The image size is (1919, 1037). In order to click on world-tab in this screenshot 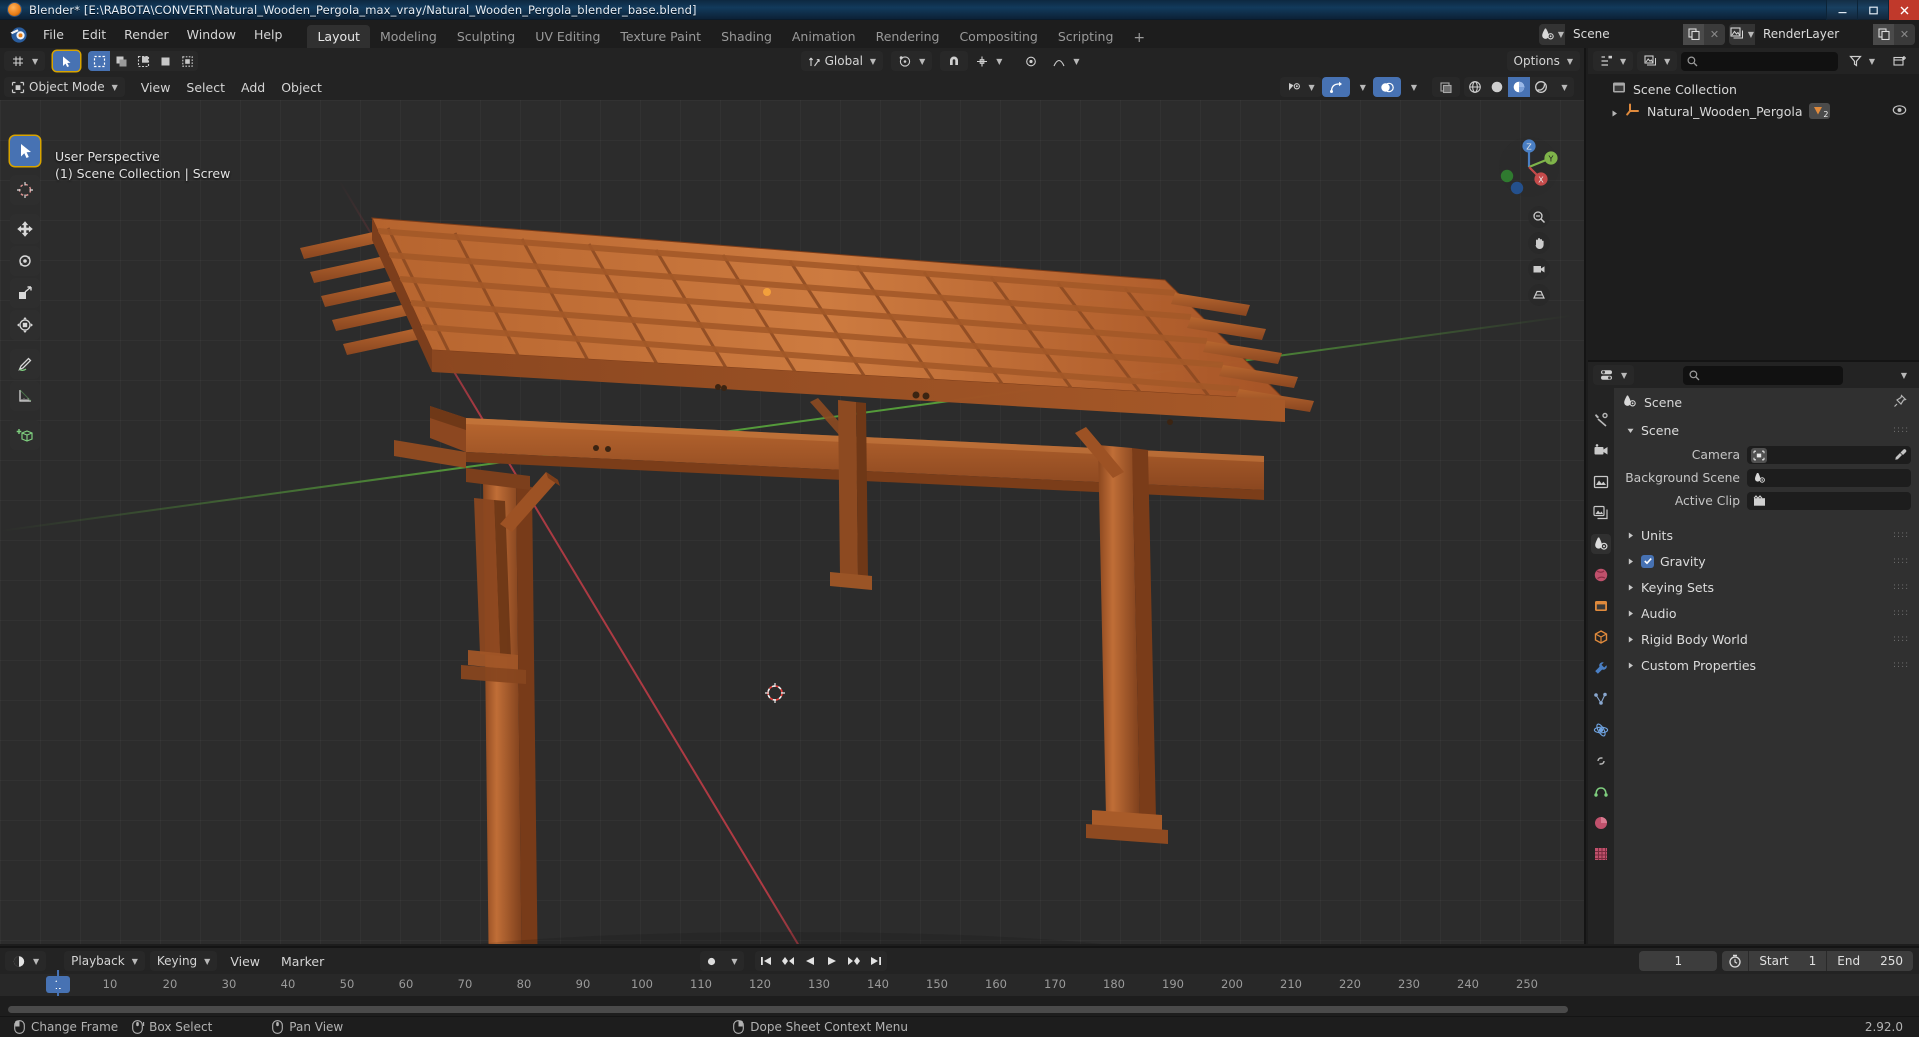, I will do `click(1601, 575)`.